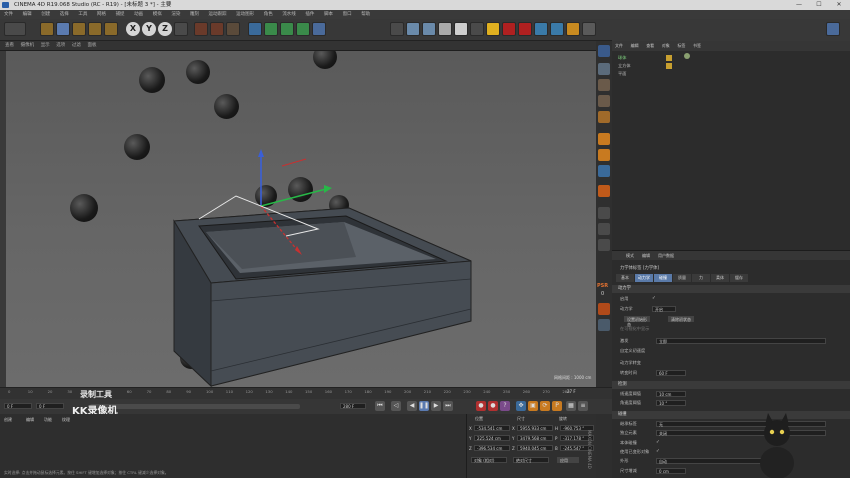 Image resolution: width=850 pixels, height=478 pixels. What do you see at coordinates (9, 46) in the screenshot?
I see `viewport-menu-view: 查看` at bounding box center [9, 46].